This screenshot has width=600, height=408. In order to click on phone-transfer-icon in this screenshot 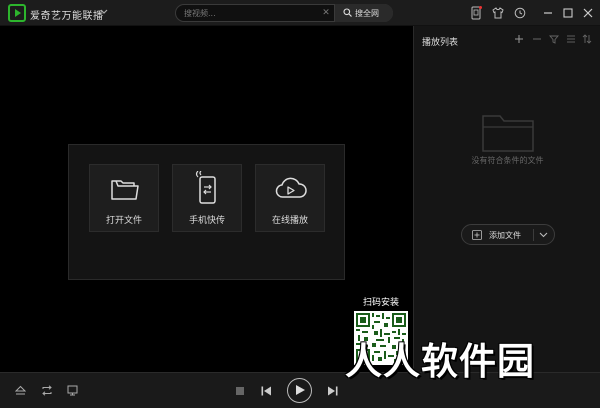, I will do `click(205, 187)`.